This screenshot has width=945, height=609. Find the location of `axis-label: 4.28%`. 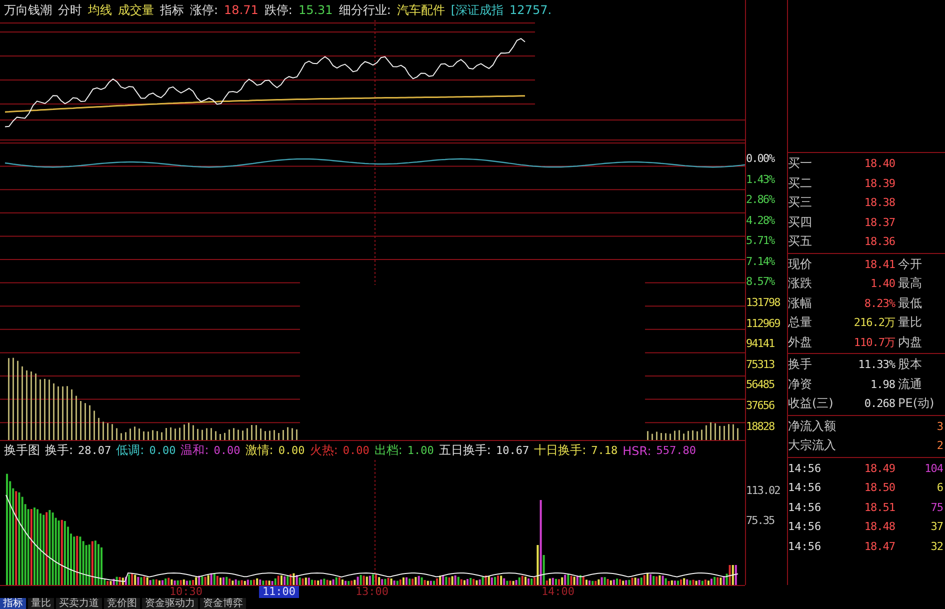

axis-label: 4.28% is located at coordinates (761, 221).